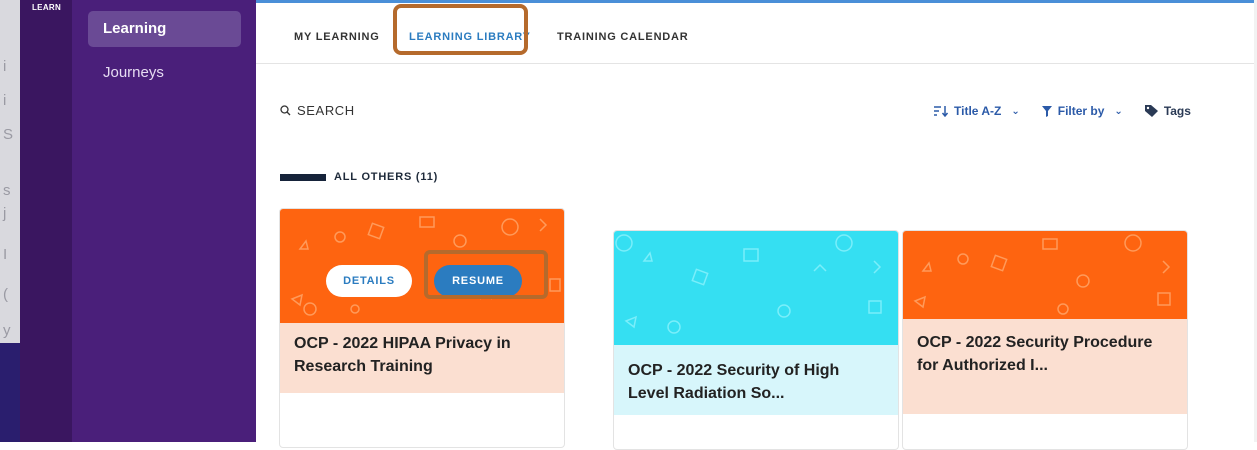 The width and height of the screenshot is (1257, 450). I want to click on tags-label: Tags, so click(1177, 111).